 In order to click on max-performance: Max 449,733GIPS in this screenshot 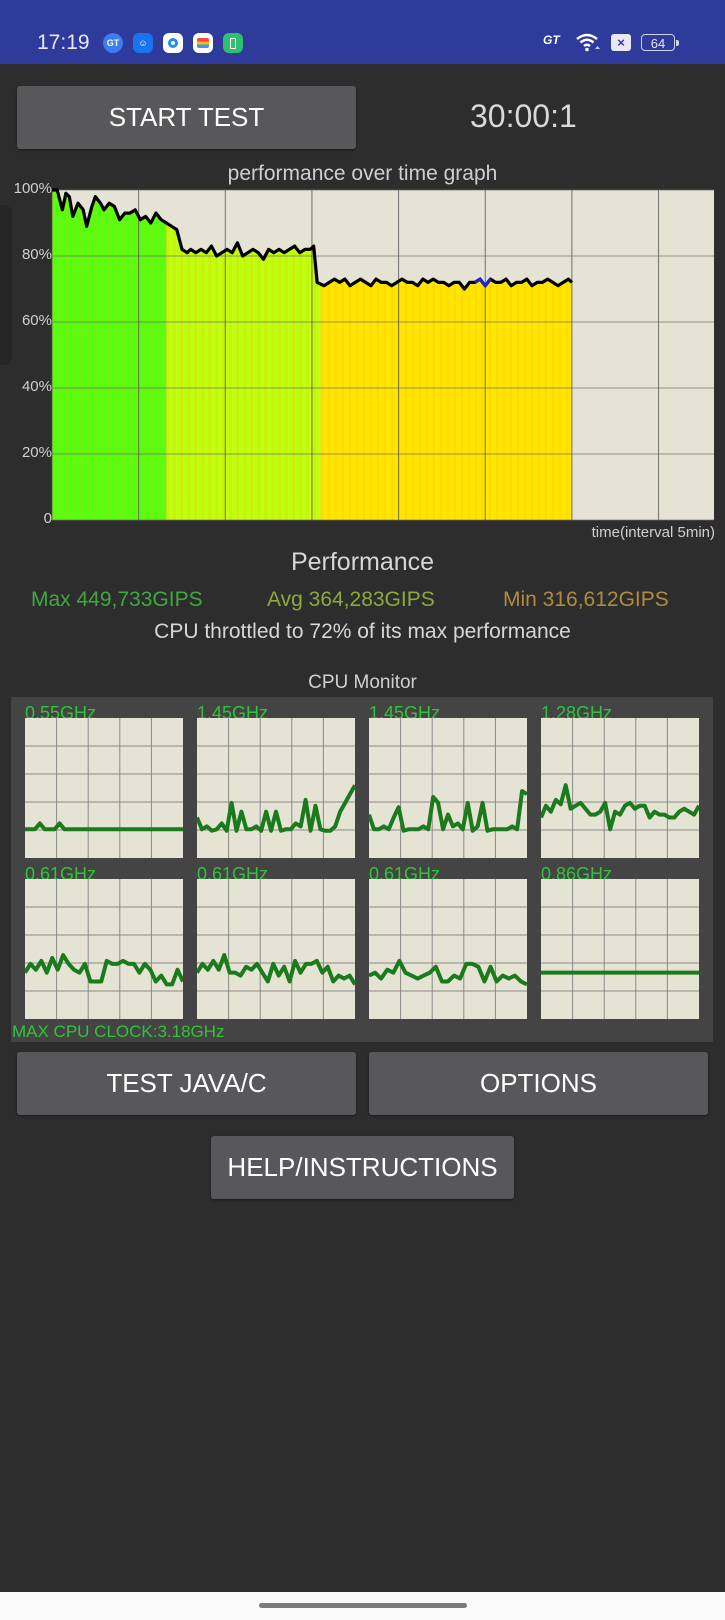, I will do `click(117, 599)`.